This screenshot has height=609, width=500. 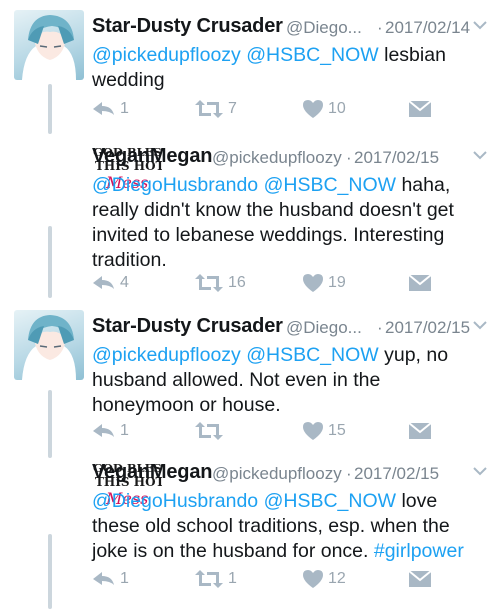 What do you see at coordinates (427, 28) in the screenshot?
I see `tweet-date: 2017/02/14` at bounding box center [427, 28].